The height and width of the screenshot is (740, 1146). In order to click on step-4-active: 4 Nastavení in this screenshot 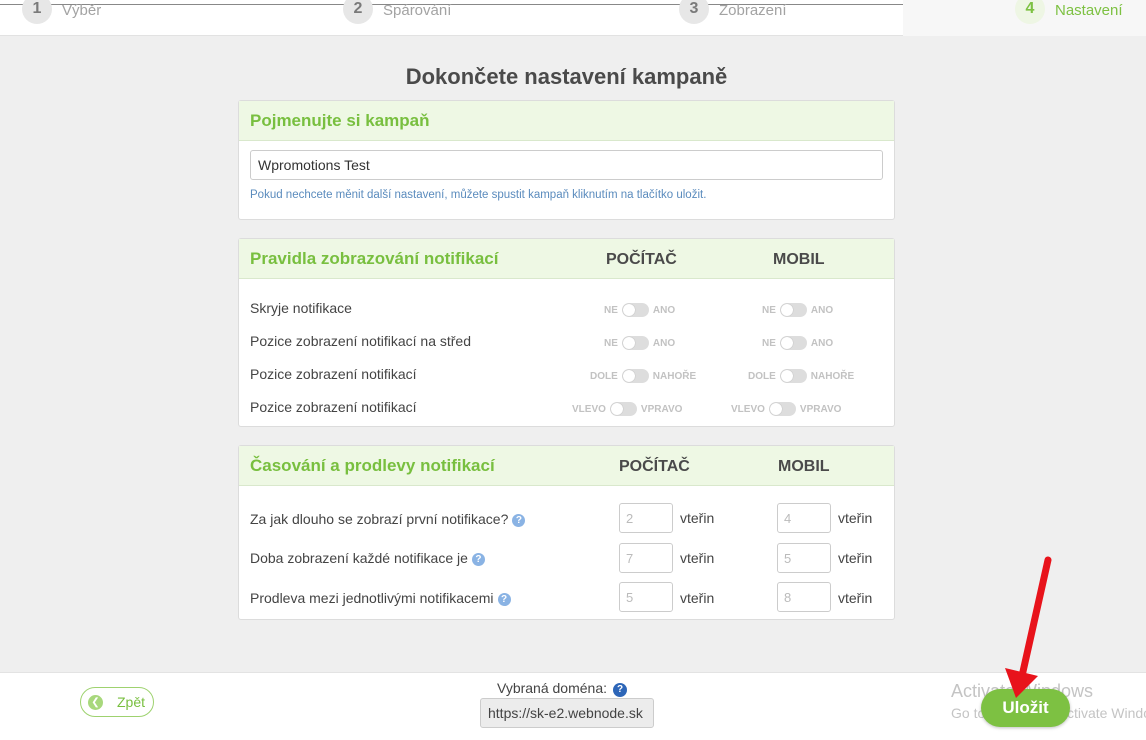, I will do `click(1024, 18)`.